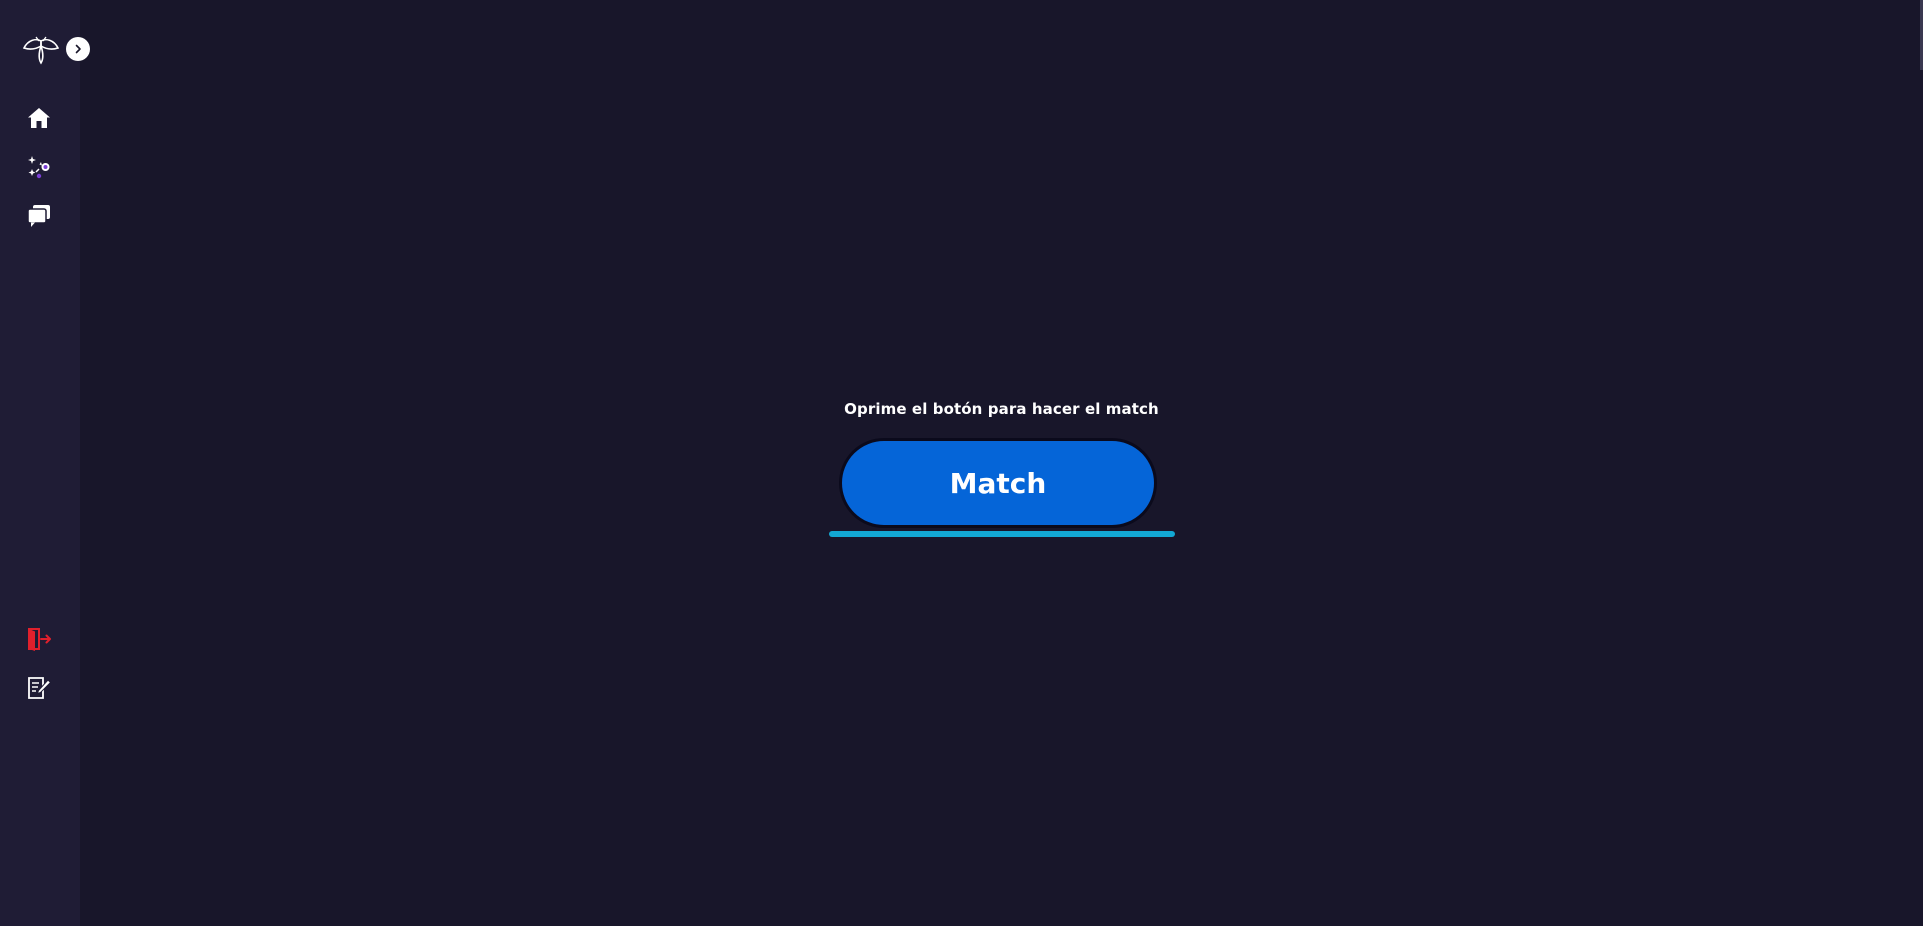  I want to click on sidebar-expand-button, so click(78, 49).